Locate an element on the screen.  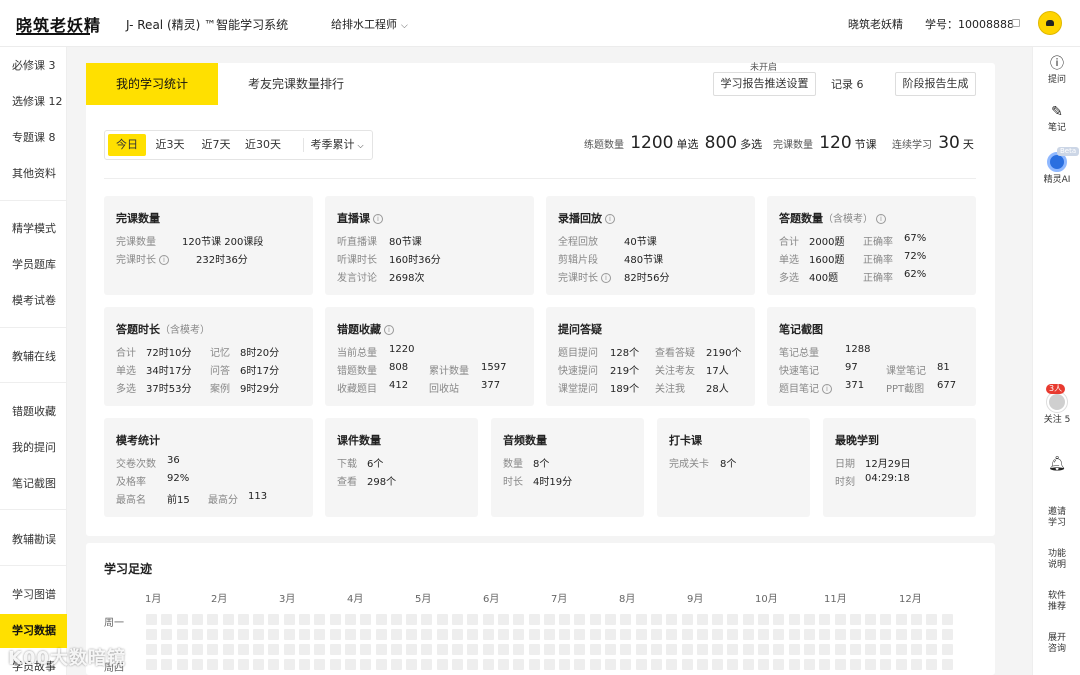
stat-key: 完课数量 is located at coordinates (136, 242).